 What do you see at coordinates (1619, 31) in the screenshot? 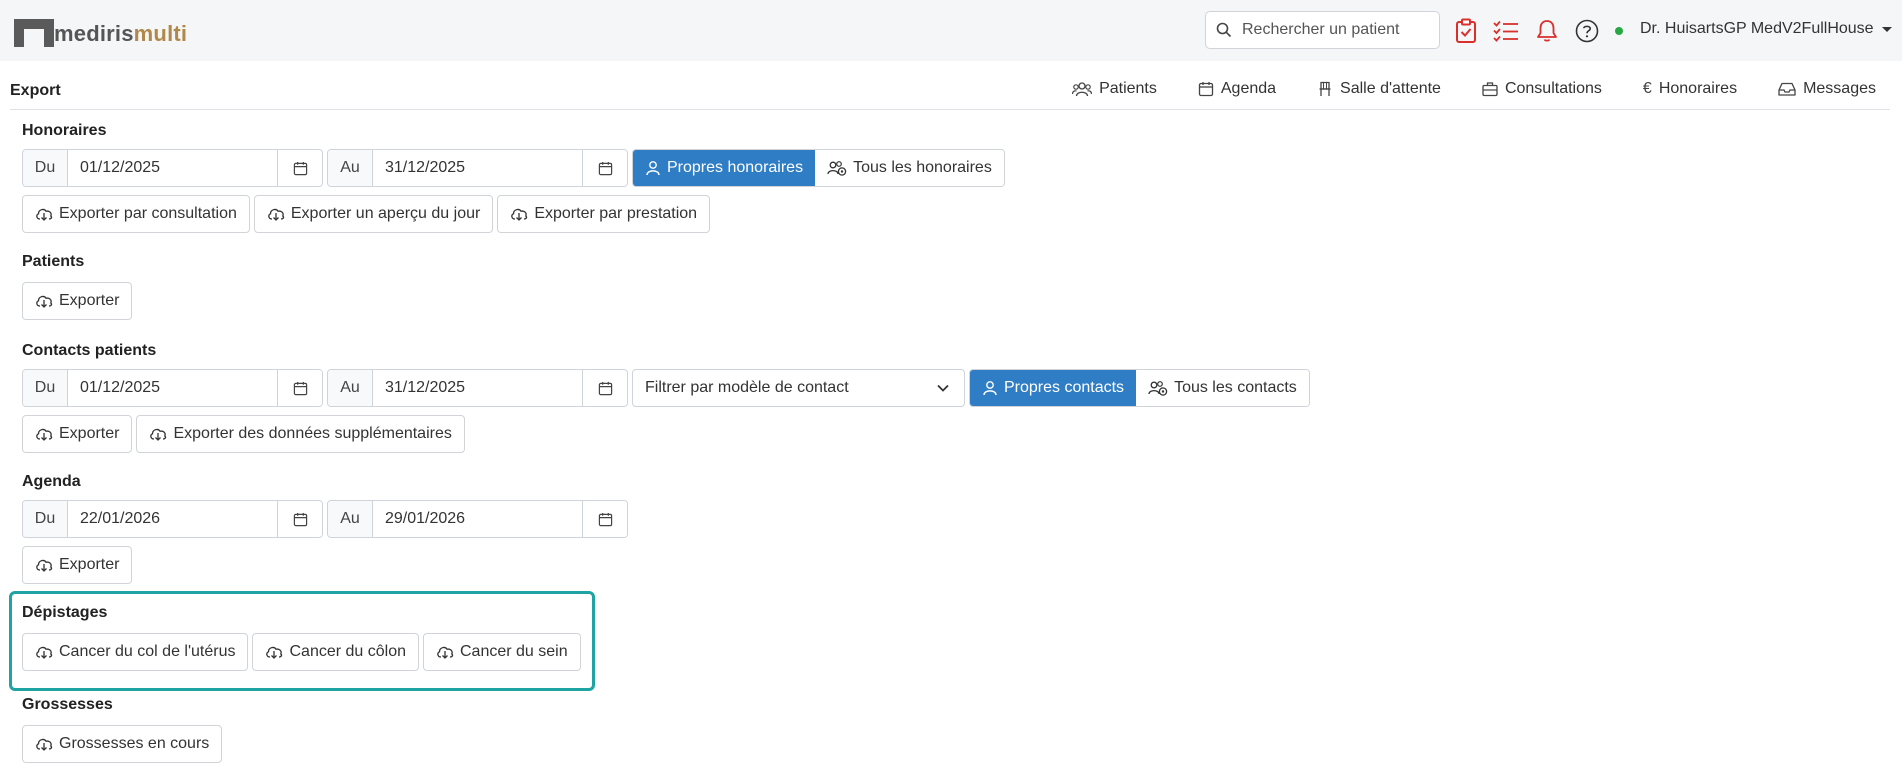
I see `online-status-indicator` at bounding box center [1619, 31].